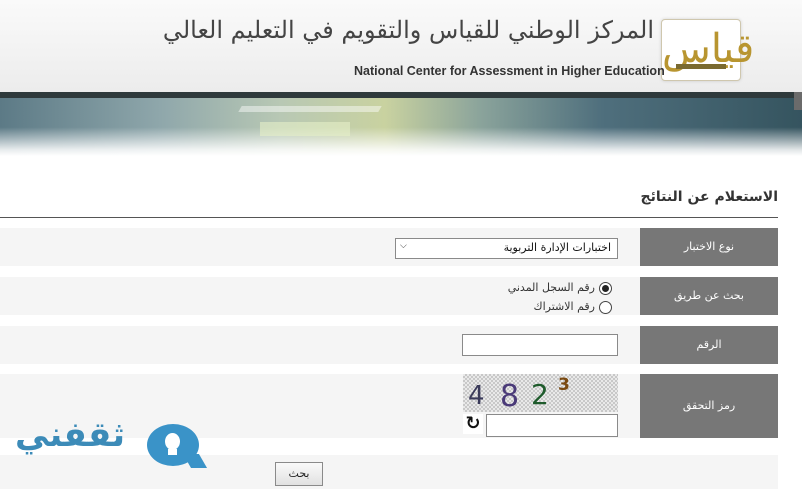 The width and height of the screenshot is (802, 489). I want to click on radio-button-civil-record, so click(605, 288).